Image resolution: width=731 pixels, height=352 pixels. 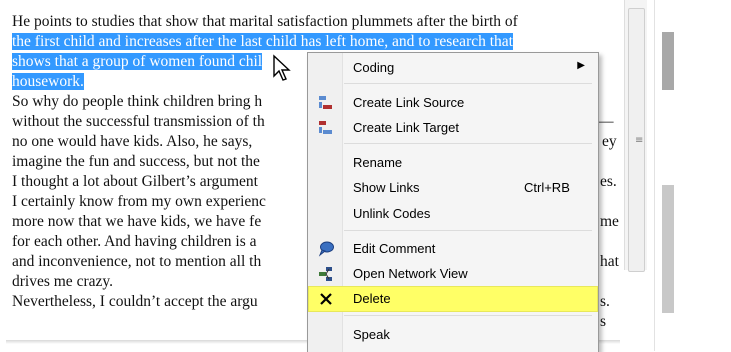 What do you see at coordinates (453, 188) in the screenshot?
I see `menu-item-show-links: Show Links Ctrl+RB` at bounding box center [453, 188].